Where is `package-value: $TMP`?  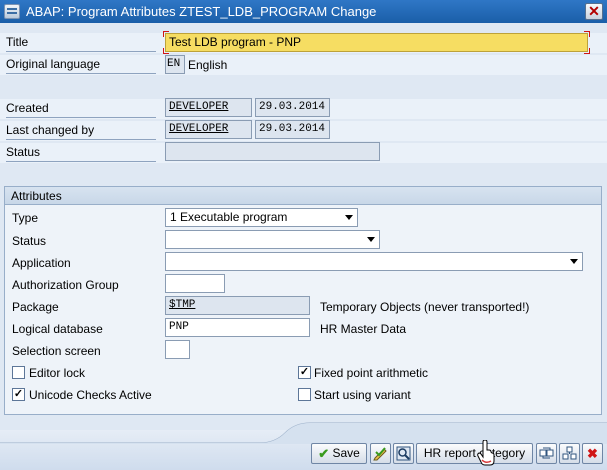 package-value: $TMP is located at coordinates (182, 305).